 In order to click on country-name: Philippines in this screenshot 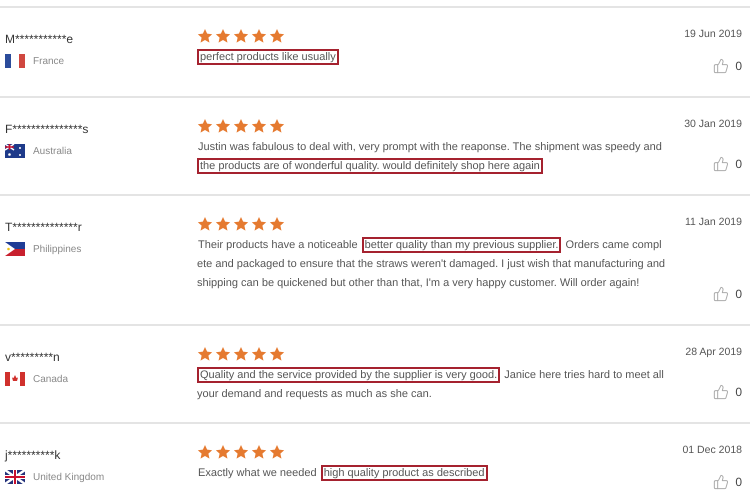, I will do `click(57, 249)`.